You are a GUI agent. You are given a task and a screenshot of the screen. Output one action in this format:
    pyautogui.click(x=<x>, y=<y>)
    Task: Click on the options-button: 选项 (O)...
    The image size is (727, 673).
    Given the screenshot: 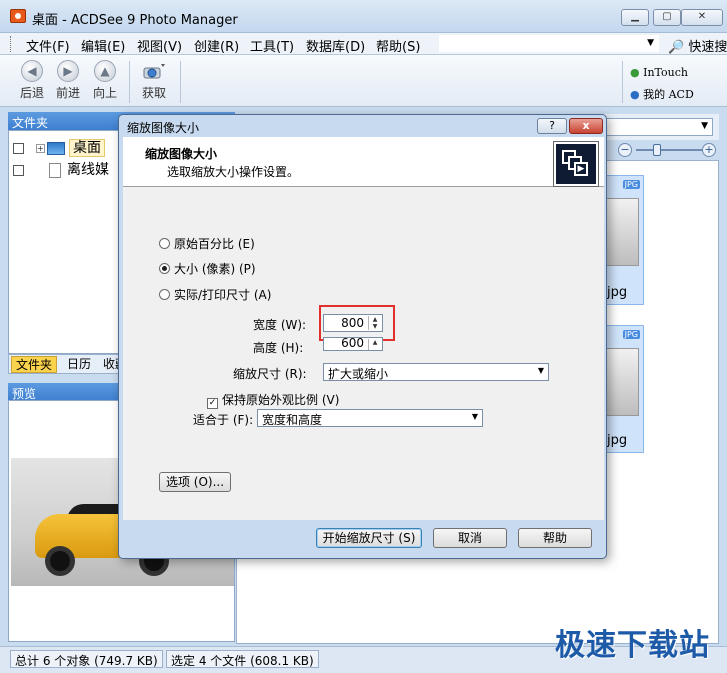 What is the action you would take?
    pyautogui.click(x=195, y=482)
    